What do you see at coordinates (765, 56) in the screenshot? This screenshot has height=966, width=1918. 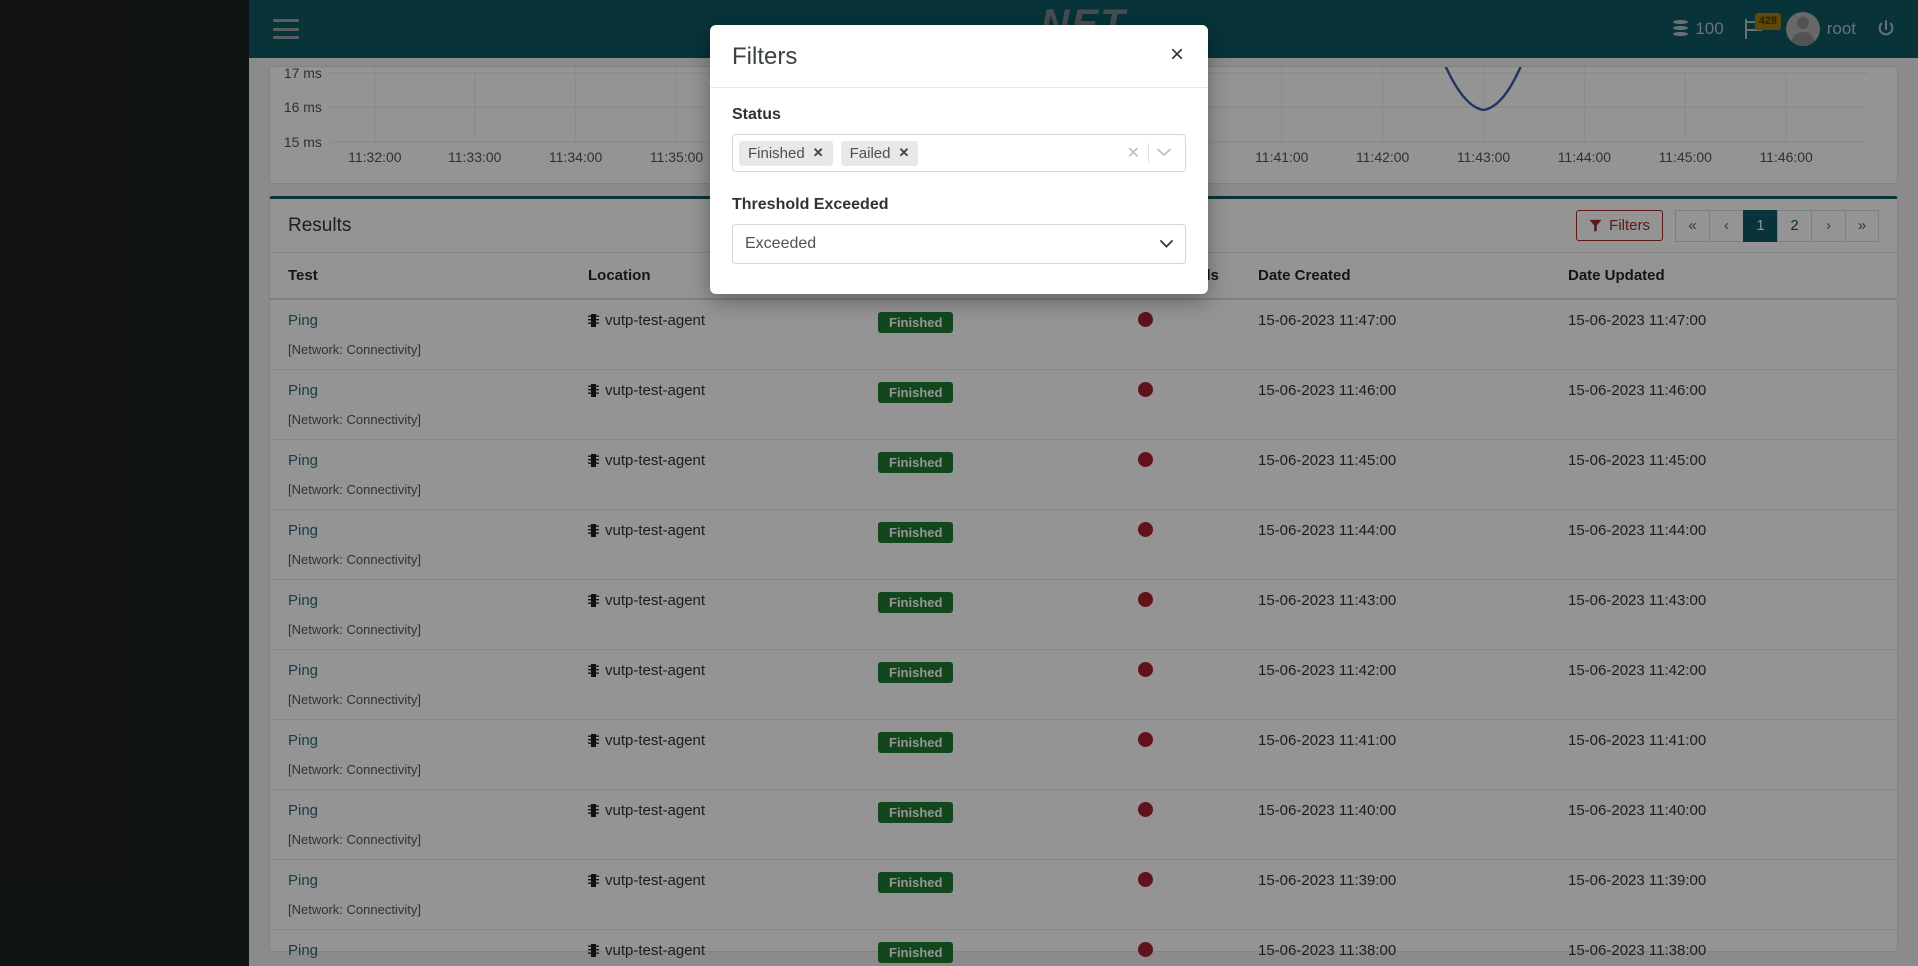 I see `modal-title: Filters` at bounding box center [765, 56].